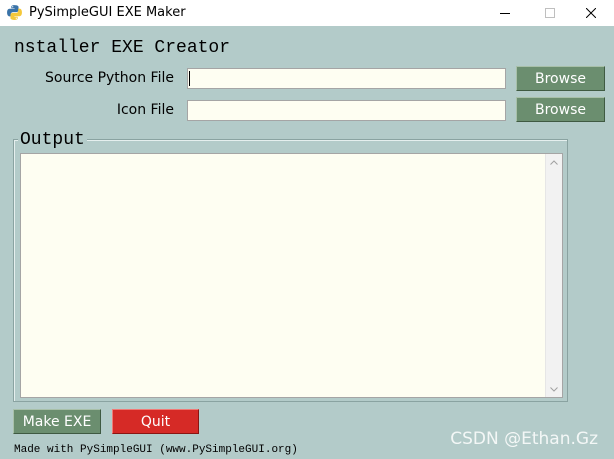 The width and height of the screenshot is (614, 459). Describe the element at coordinates (107, 12) in the screenshot. I see `window-title: PySimpleGUI EXE Maker` at that location.